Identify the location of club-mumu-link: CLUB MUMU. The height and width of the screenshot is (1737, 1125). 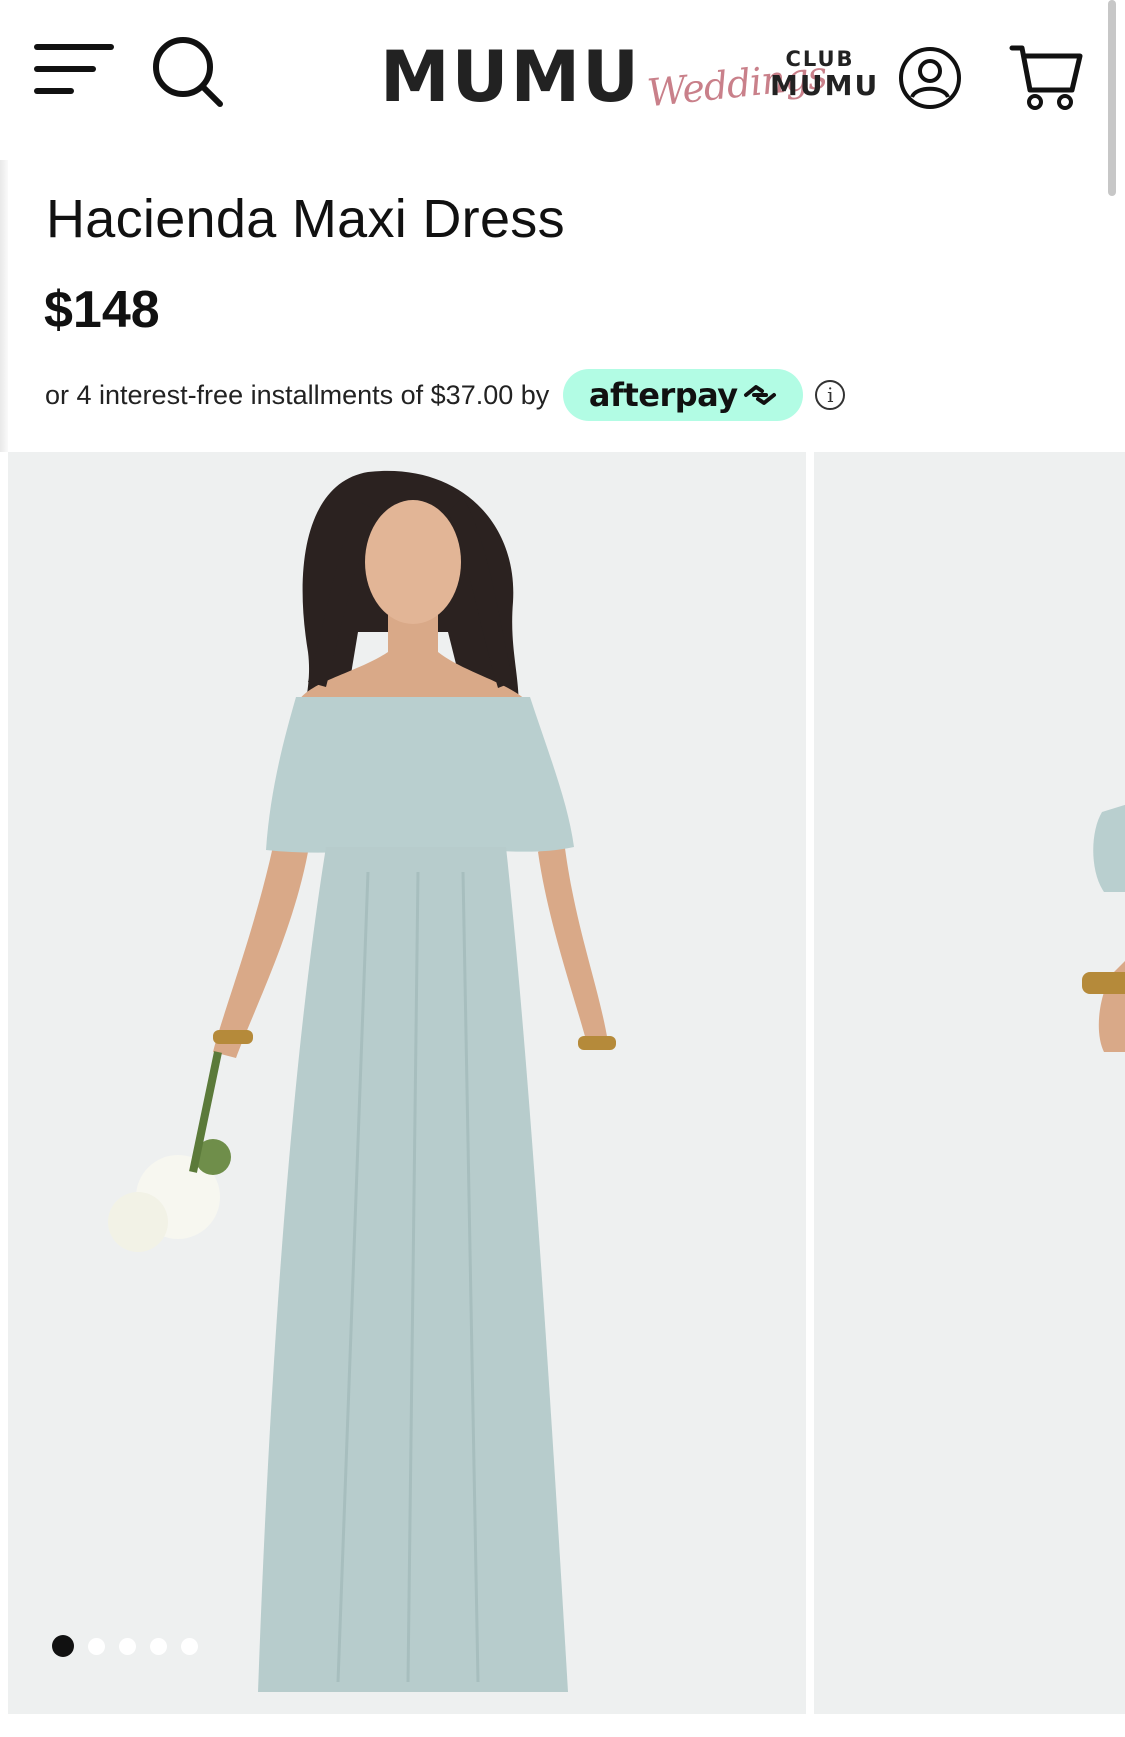
(825, 75).